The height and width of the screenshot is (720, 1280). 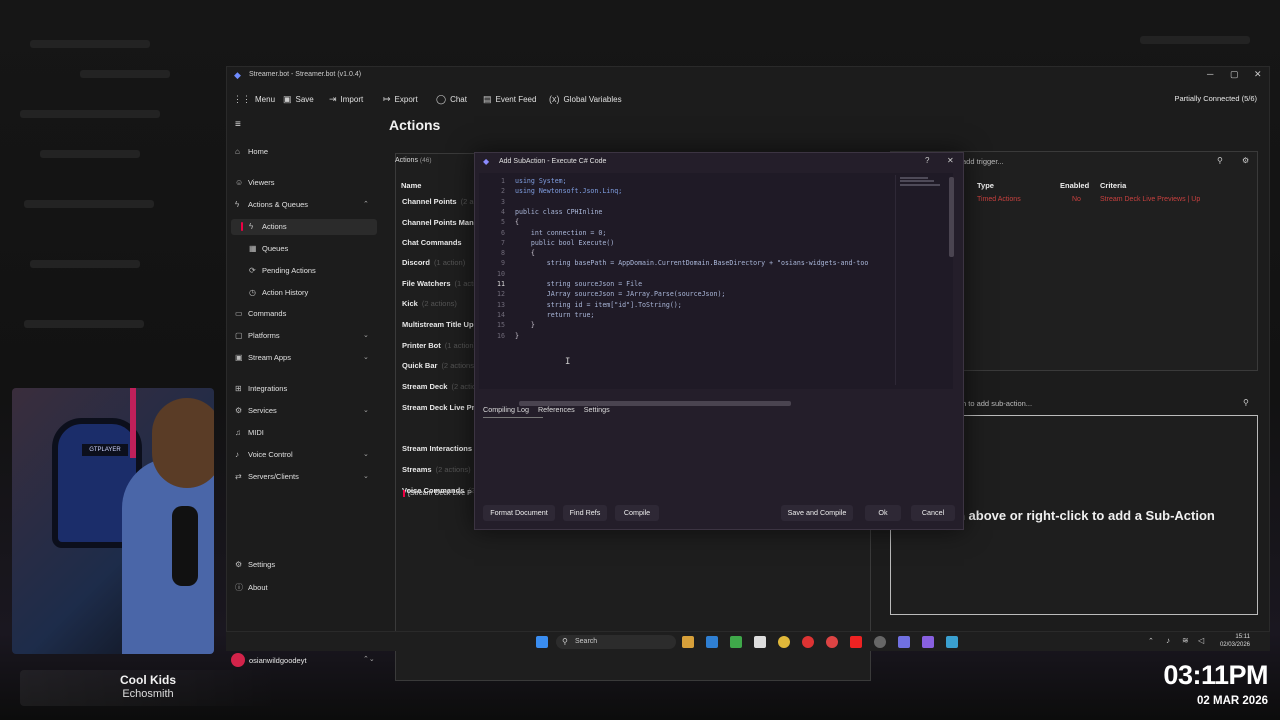 I want to click on menu-button: ⋮⋮ Menu, so click(x=254, y=99).